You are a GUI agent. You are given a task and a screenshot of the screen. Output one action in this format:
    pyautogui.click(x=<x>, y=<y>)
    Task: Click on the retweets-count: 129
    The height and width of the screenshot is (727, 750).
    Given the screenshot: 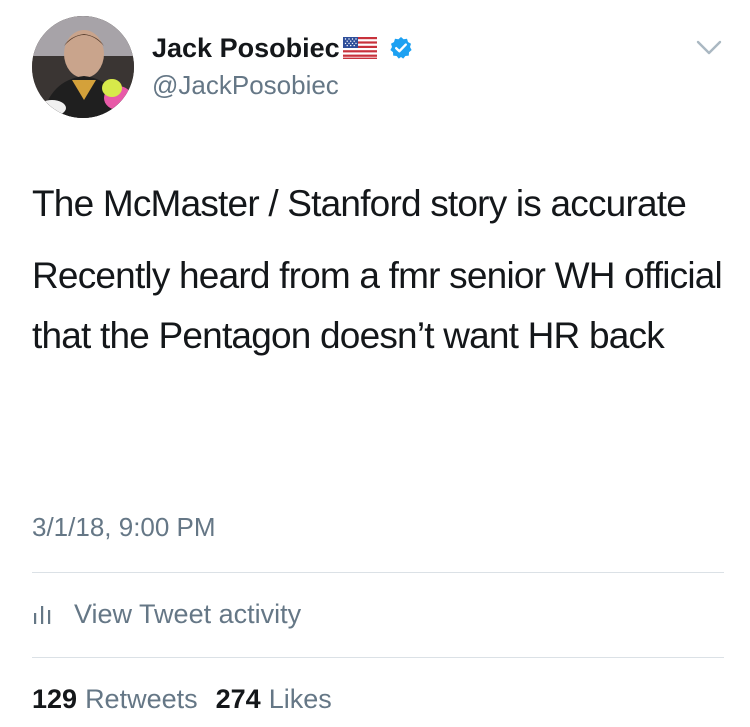 What is the action you would take?
    pyautogui.click(x=55, y=699)
    